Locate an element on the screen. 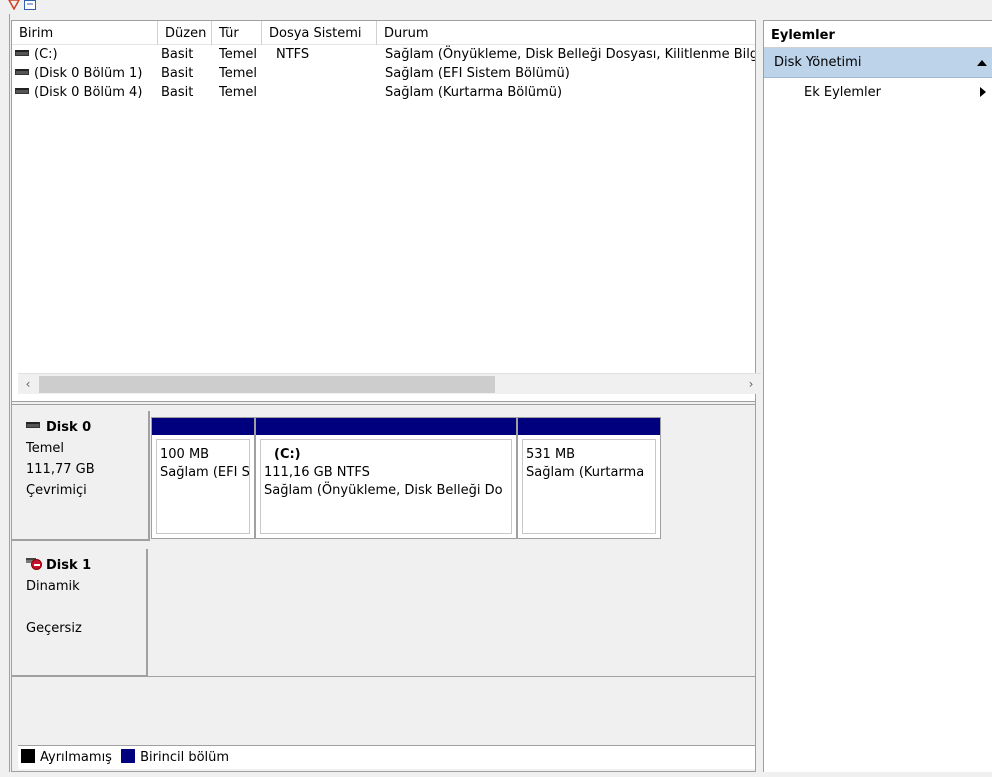 This screenshot has width=992, height=777. horizontal-scrollbar: ‹ › is located at coordinates (389, 383).